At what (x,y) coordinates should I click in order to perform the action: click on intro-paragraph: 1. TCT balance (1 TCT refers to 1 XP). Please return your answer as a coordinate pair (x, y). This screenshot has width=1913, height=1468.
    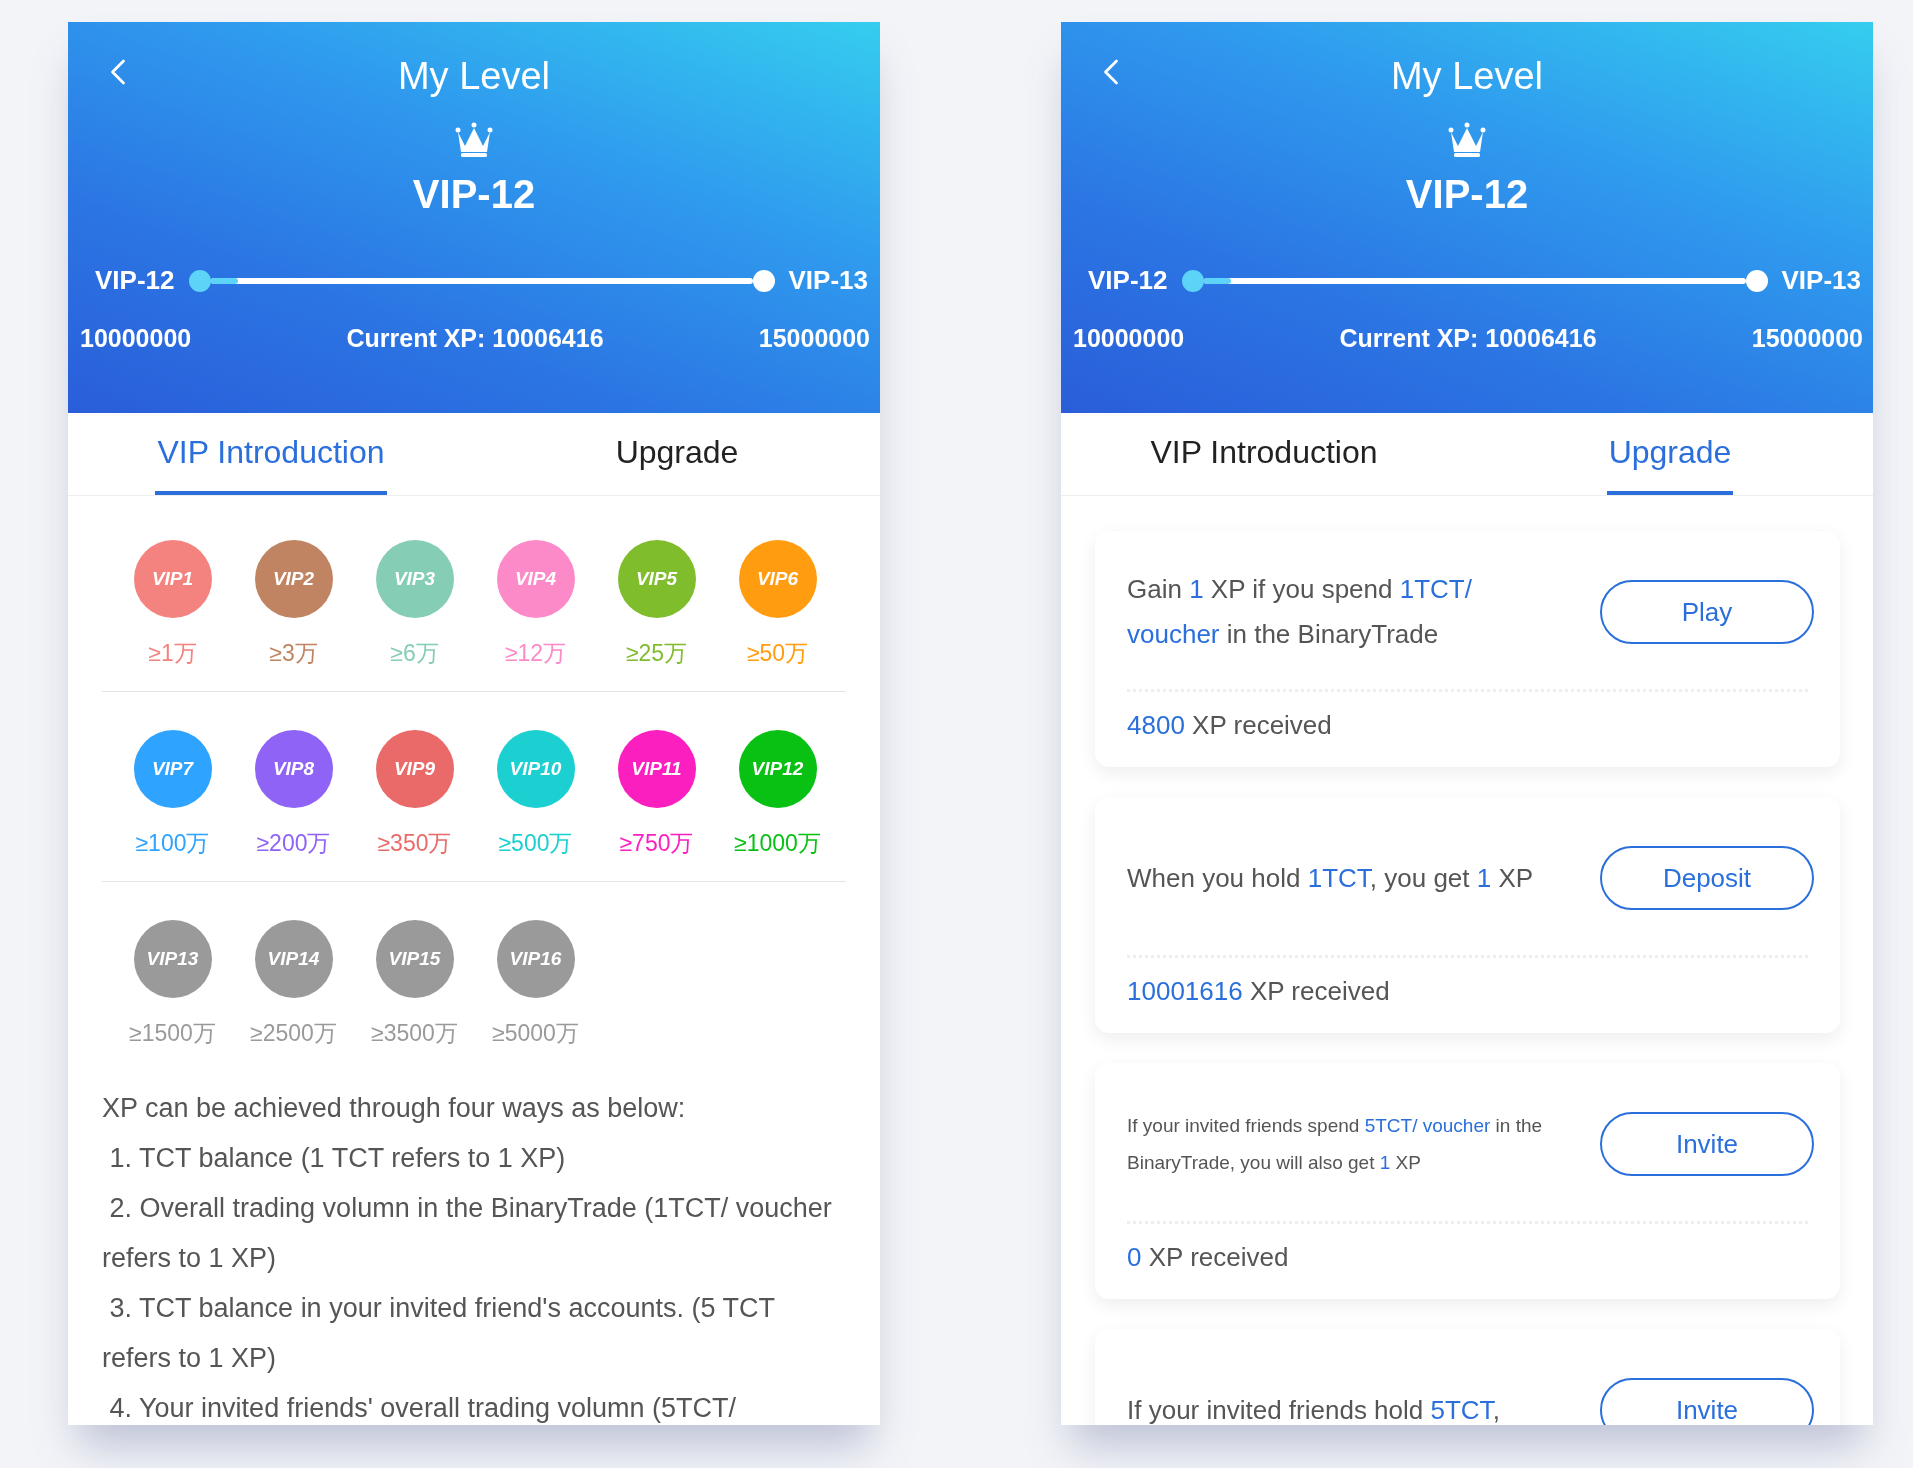
    Looking at the image, I should click on (337, 1158).